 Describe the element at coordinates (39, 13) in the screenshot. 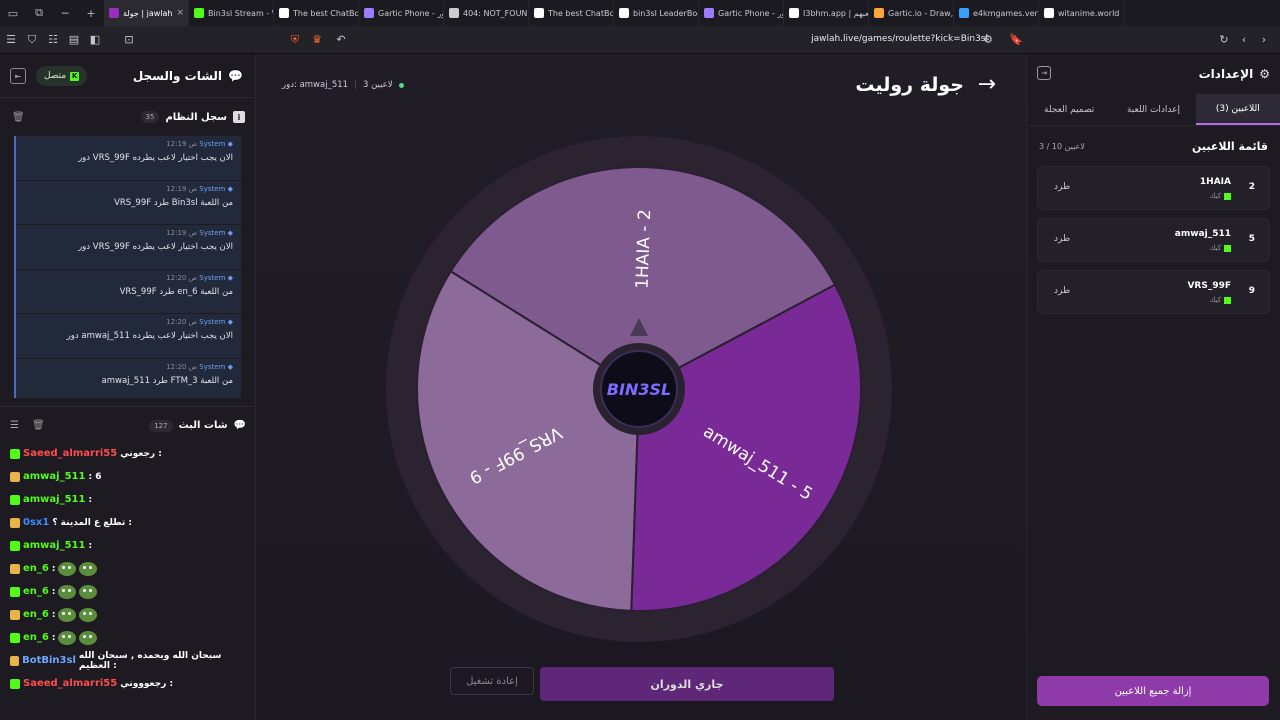

I see `tab-actions-icon: ⧉` at that location.